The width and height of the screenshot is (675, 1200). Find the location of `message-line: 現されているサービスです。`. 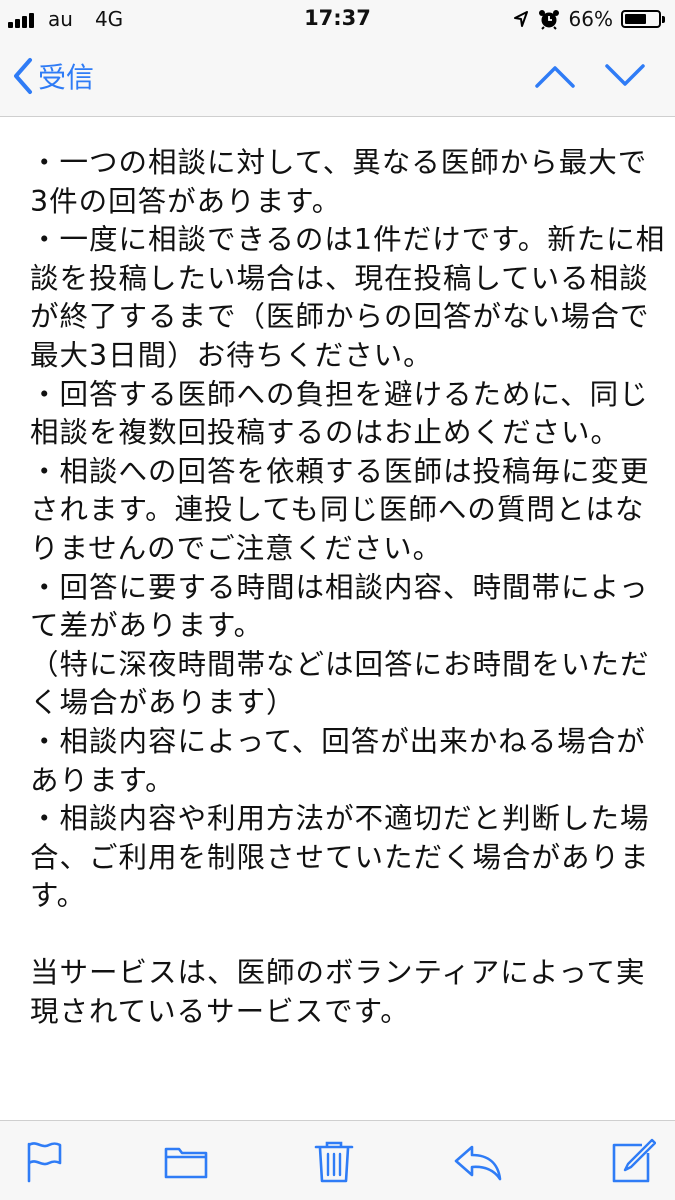

message-line: 現されているサービスです。 is located at coordinates (220, 1012).